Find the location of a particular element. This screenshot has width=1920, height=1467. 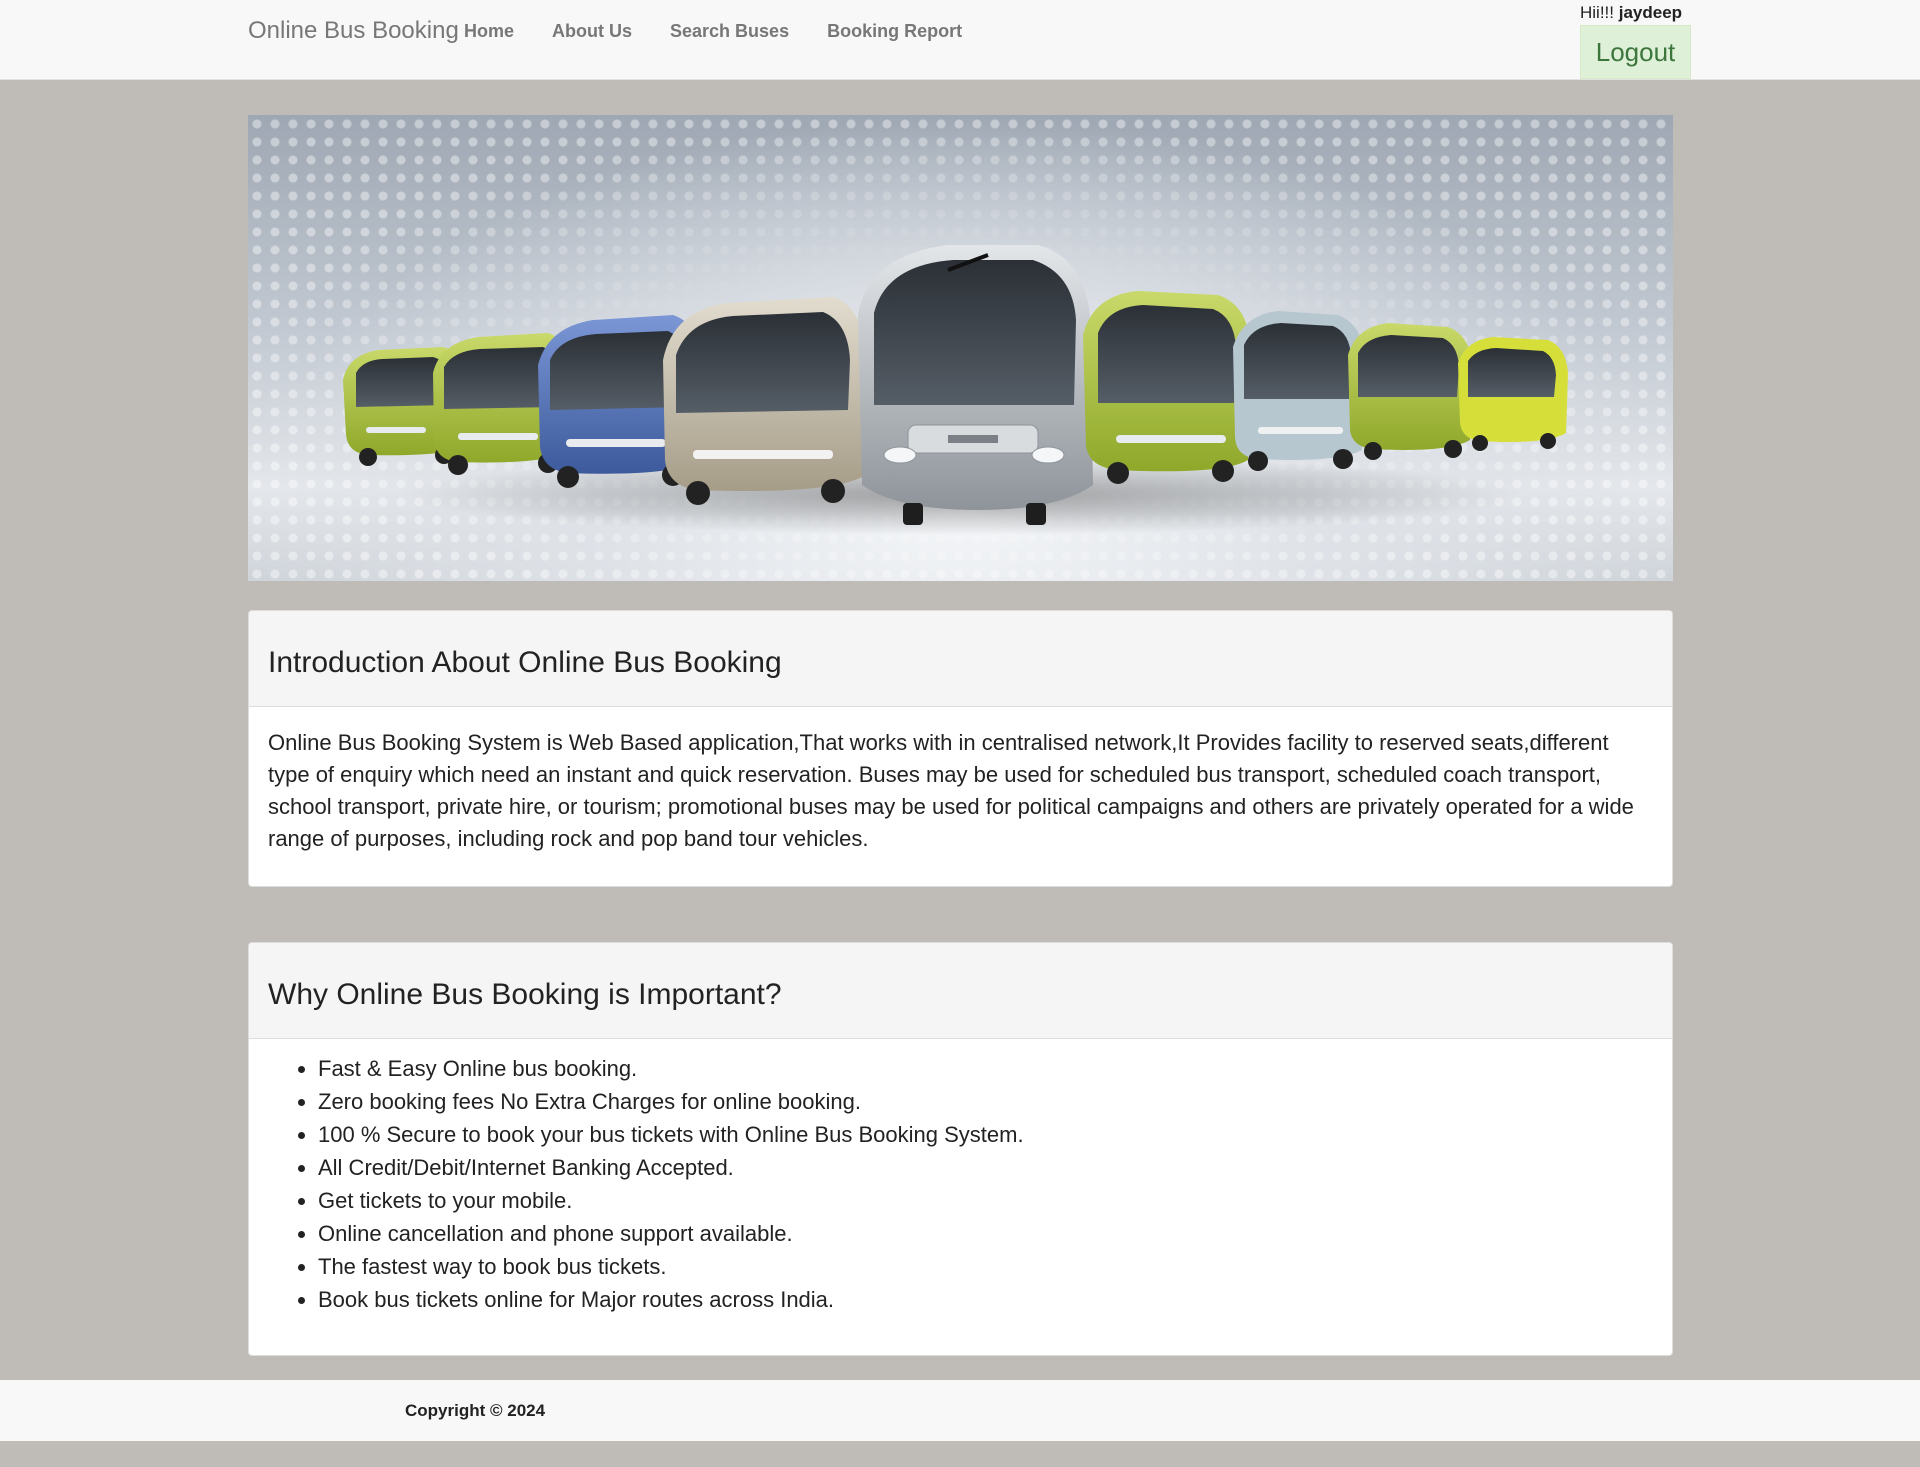

nav-link-search-buses: Search Buses is located at coordinates (729, 31).